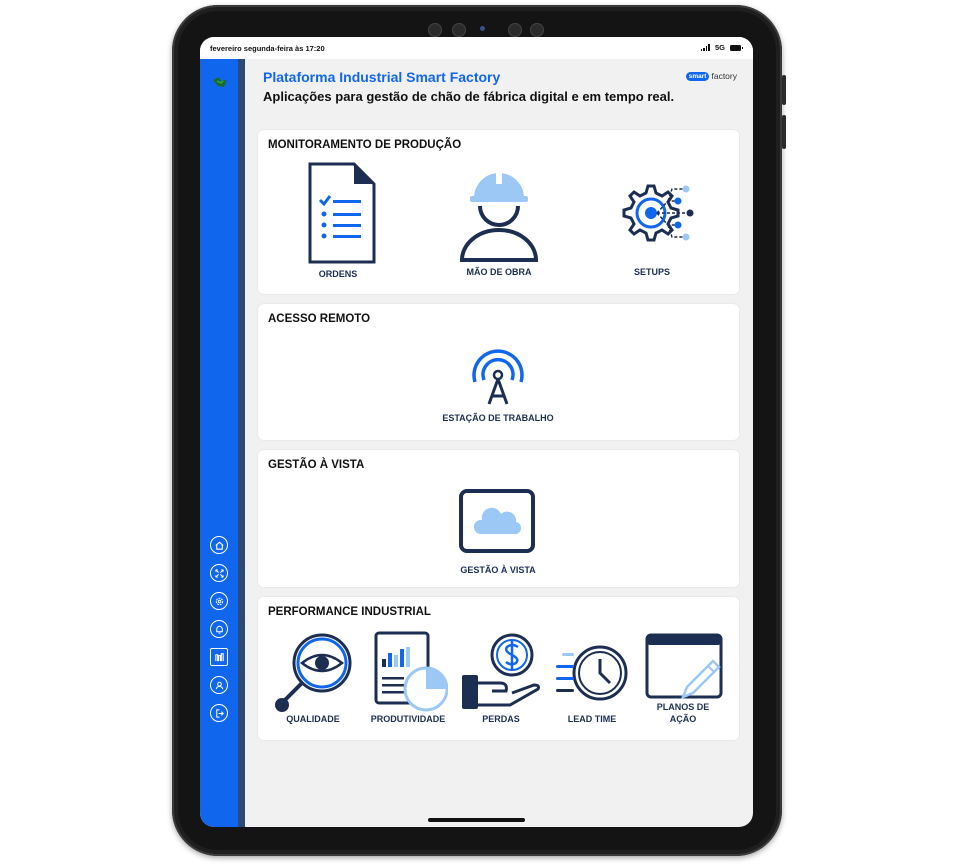 The image size is (976, 865). I want to click on user-icon, so click(219, 685).